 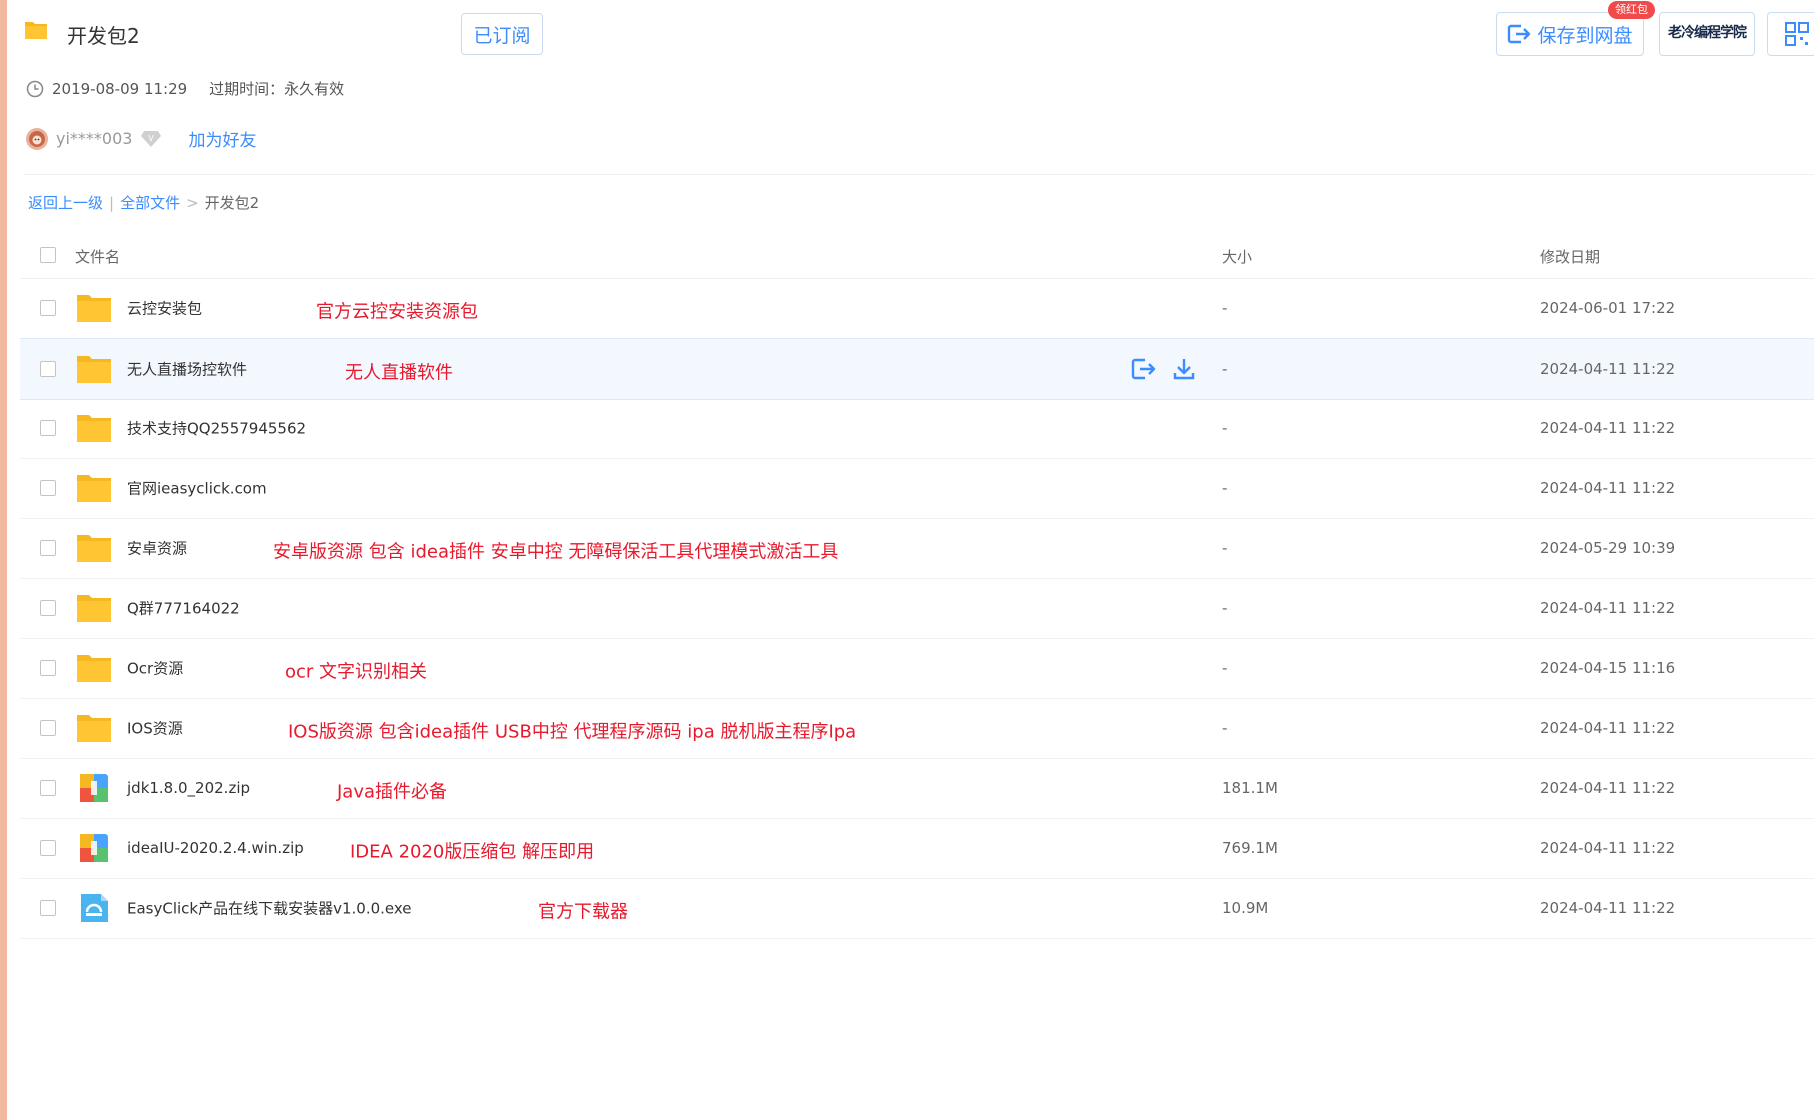 What do you see at coordinates (917, 257) in the screenshot?
I see `file-table-header: 文件名 大小 修改日期` at bounding box center [917, 257].